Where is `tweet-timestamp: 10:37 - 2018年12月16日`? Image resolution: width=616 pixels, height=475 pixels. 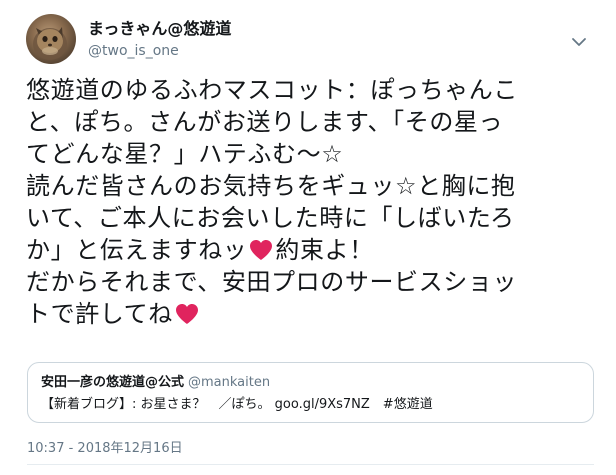 tweet-timestamp: 10:37 - 2018年12月16日 is located at coordinates (105, 449).